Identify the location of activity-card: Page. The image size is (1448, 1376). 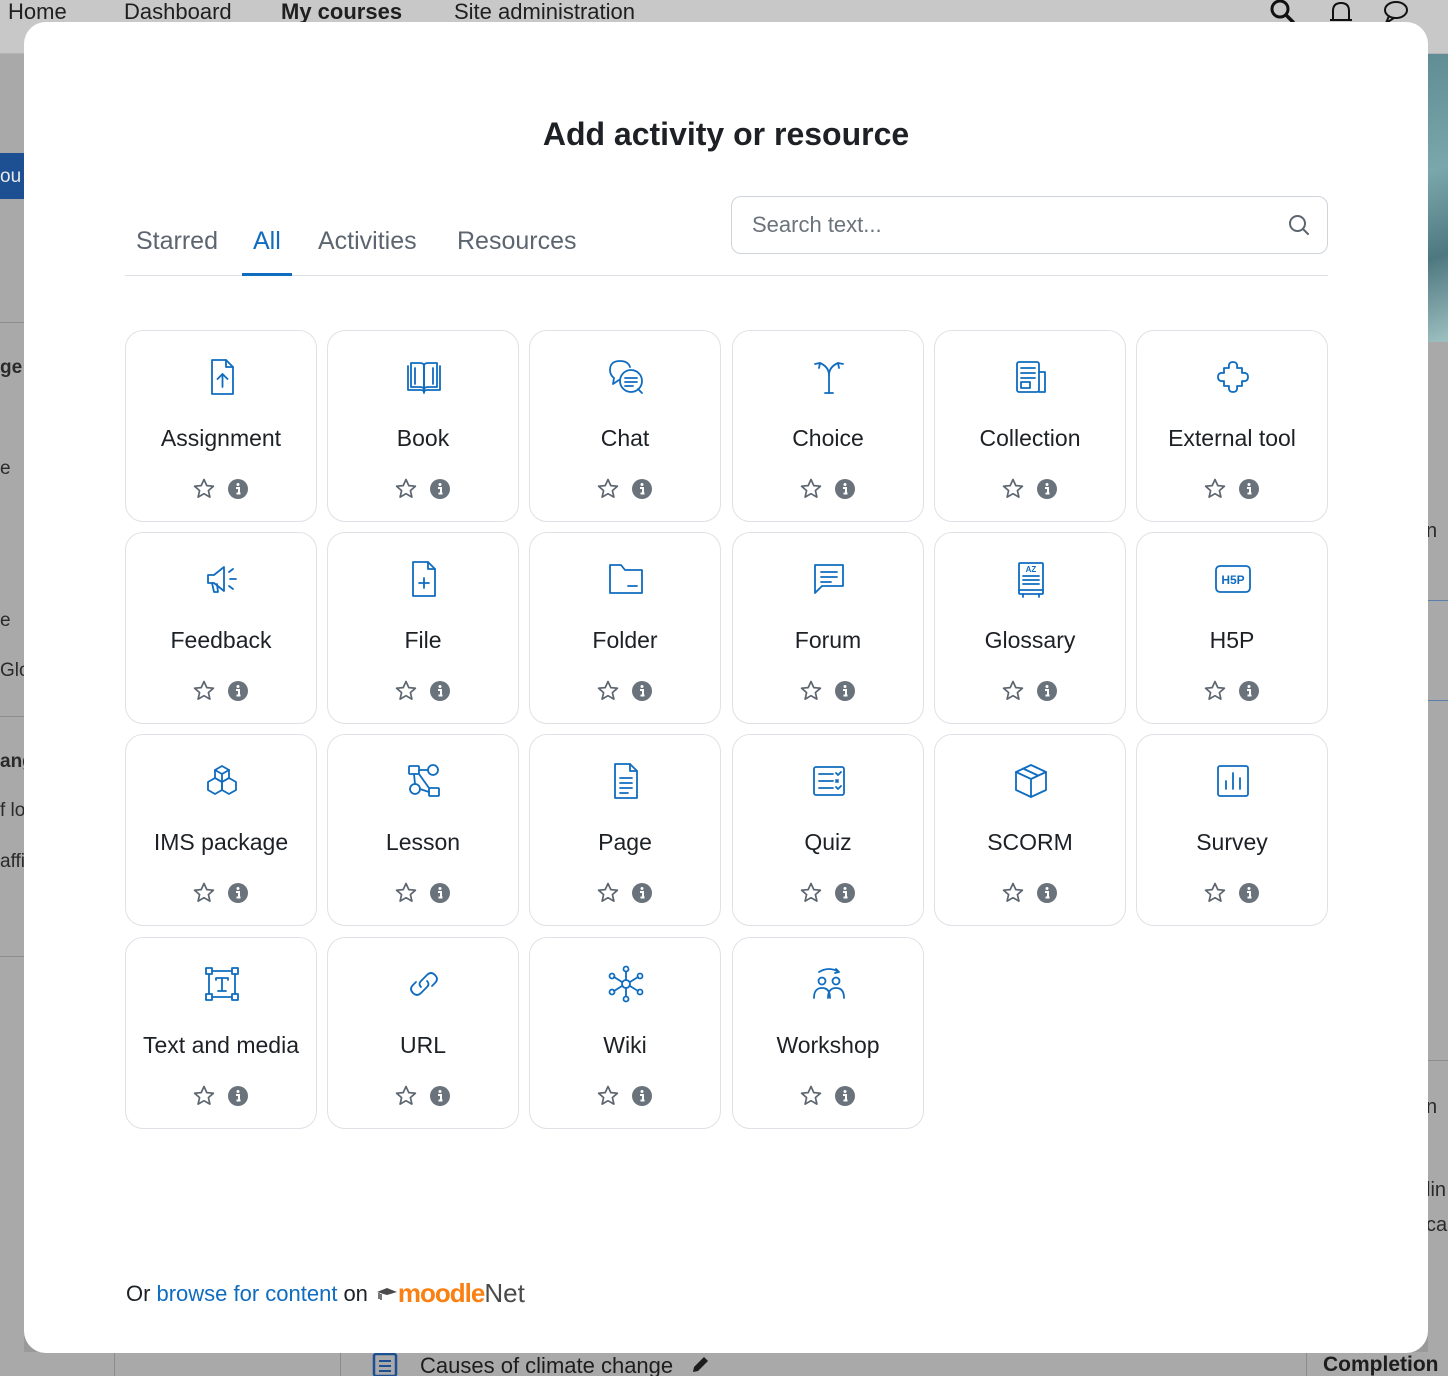
(625, 830).